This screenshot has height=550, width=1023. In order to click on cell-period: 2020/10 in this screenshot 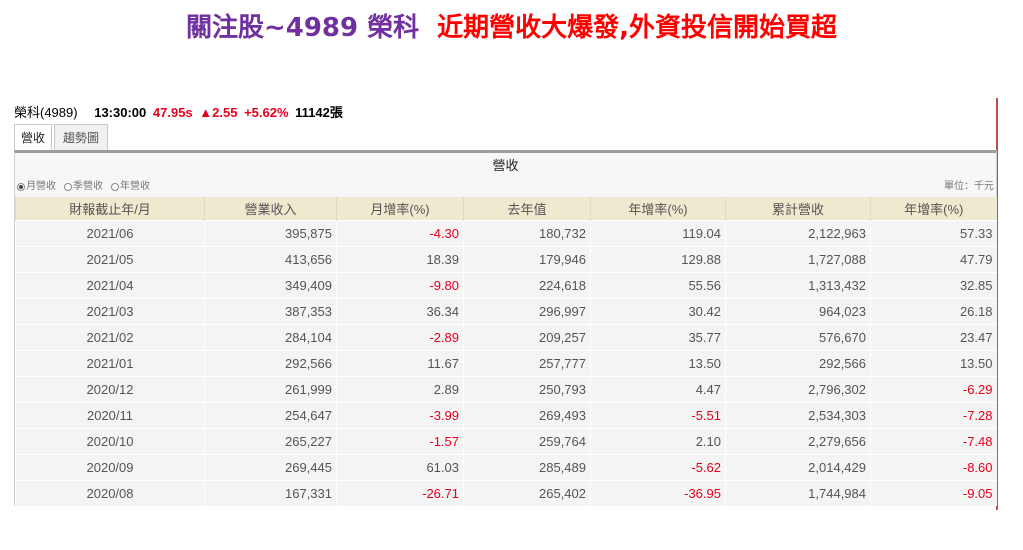, I will do `click(110, 440)`.